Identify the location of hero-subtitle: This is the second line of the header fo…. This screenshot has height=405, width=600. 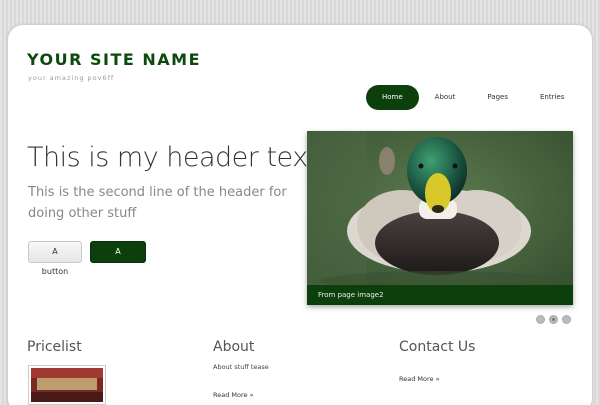
(157, 203).